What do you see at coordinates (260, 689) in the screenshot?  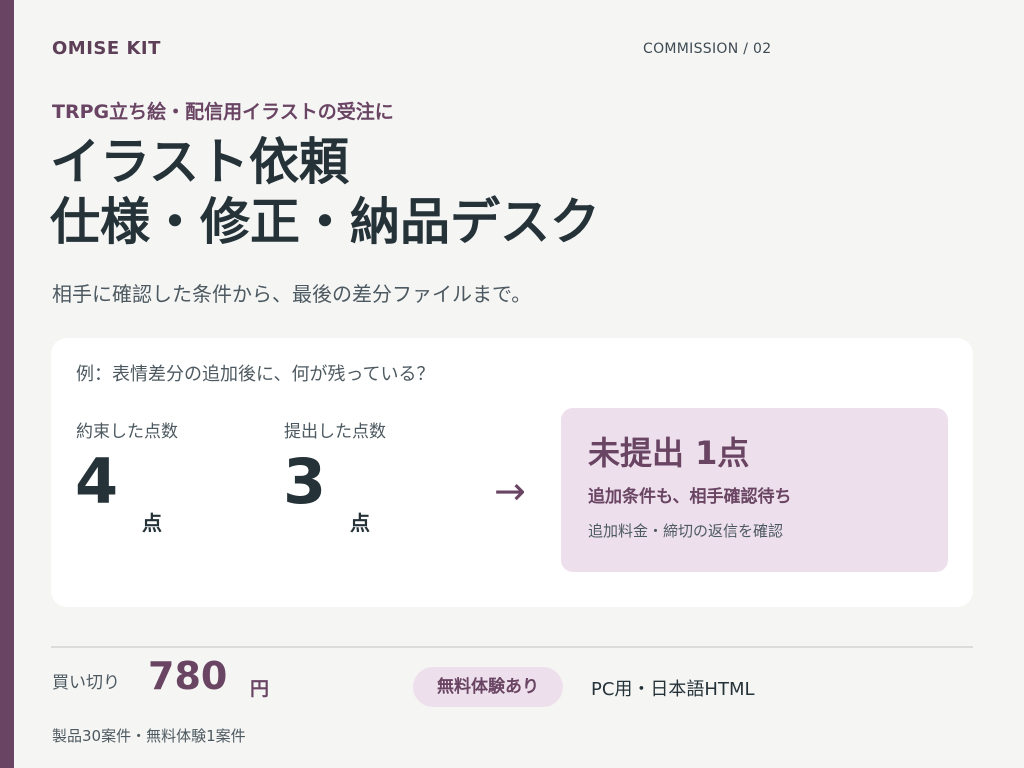 I see `price-currency: 円` at bounding box center [260, 689].